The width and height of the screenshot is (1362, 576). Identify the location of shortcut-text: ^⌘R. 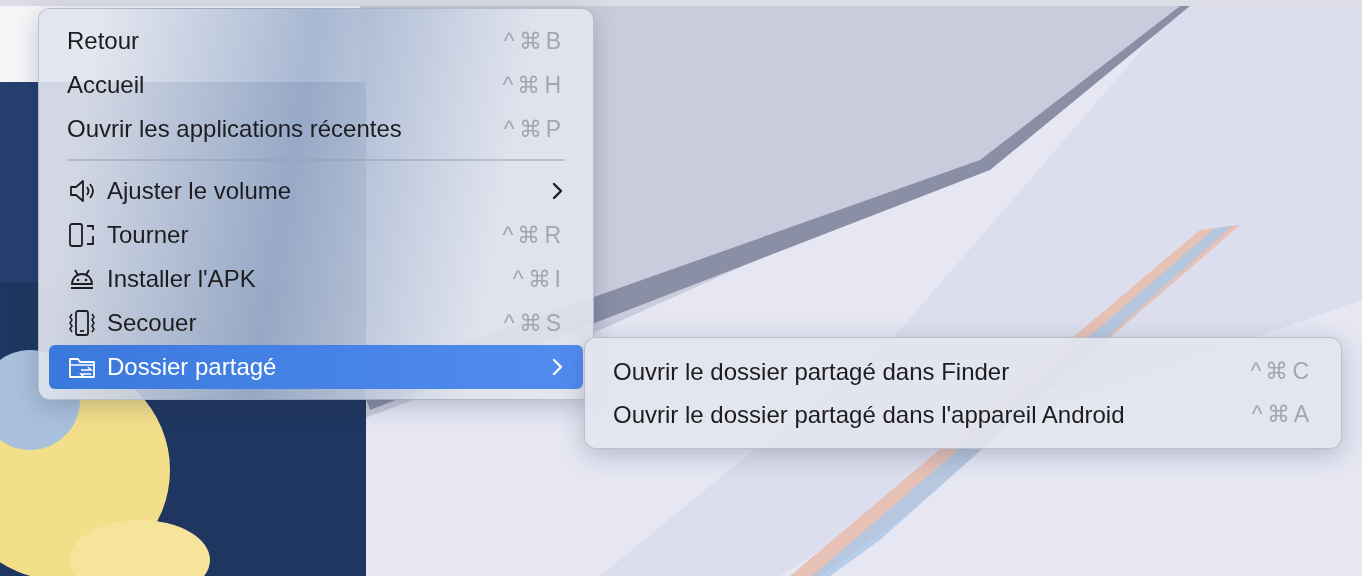
(533, 235).